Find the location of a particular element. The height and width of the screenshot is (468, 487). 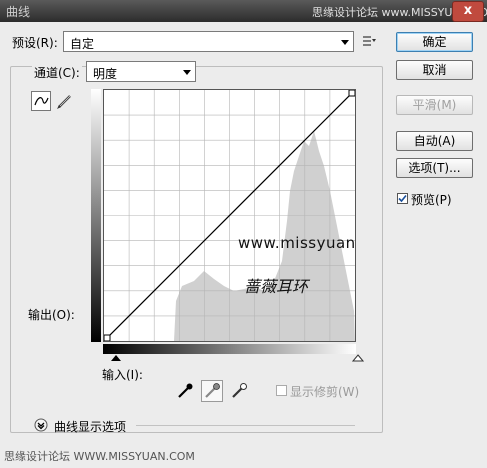

white-point-slider is located at coordinates (358, 358).